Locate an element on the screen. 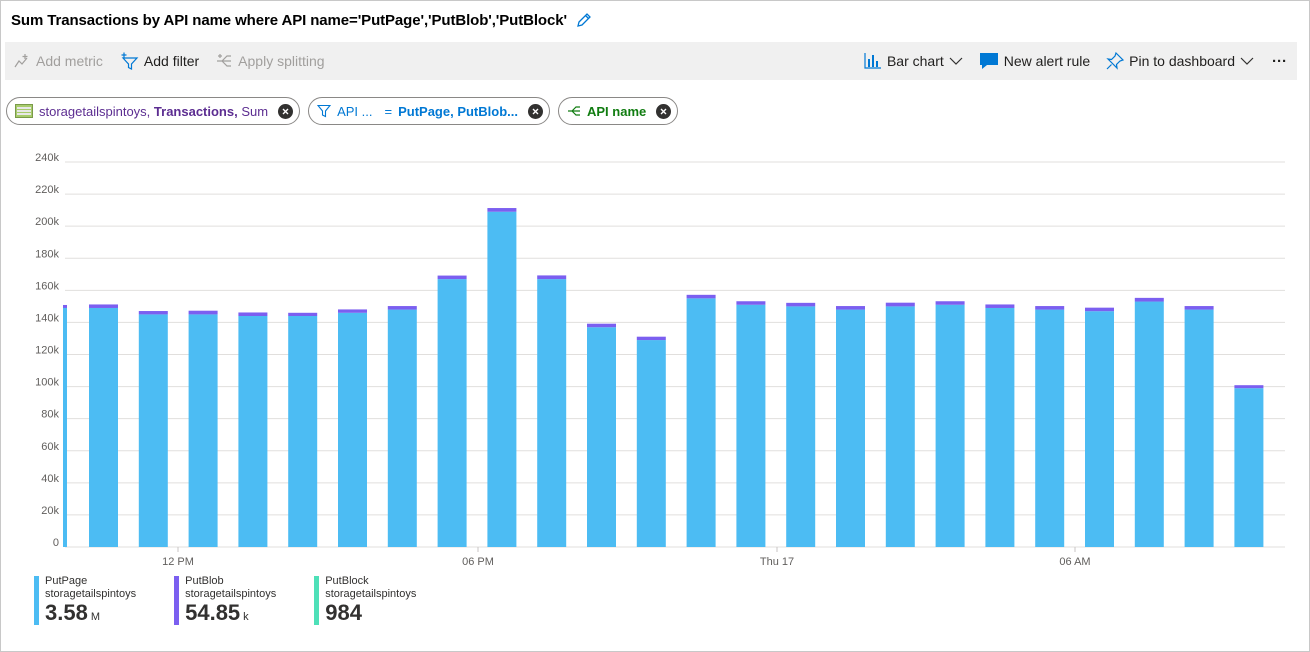 This screenshot has width=1310, height=652. splitting-pill-property: API name is located at coordinates (616, 111).